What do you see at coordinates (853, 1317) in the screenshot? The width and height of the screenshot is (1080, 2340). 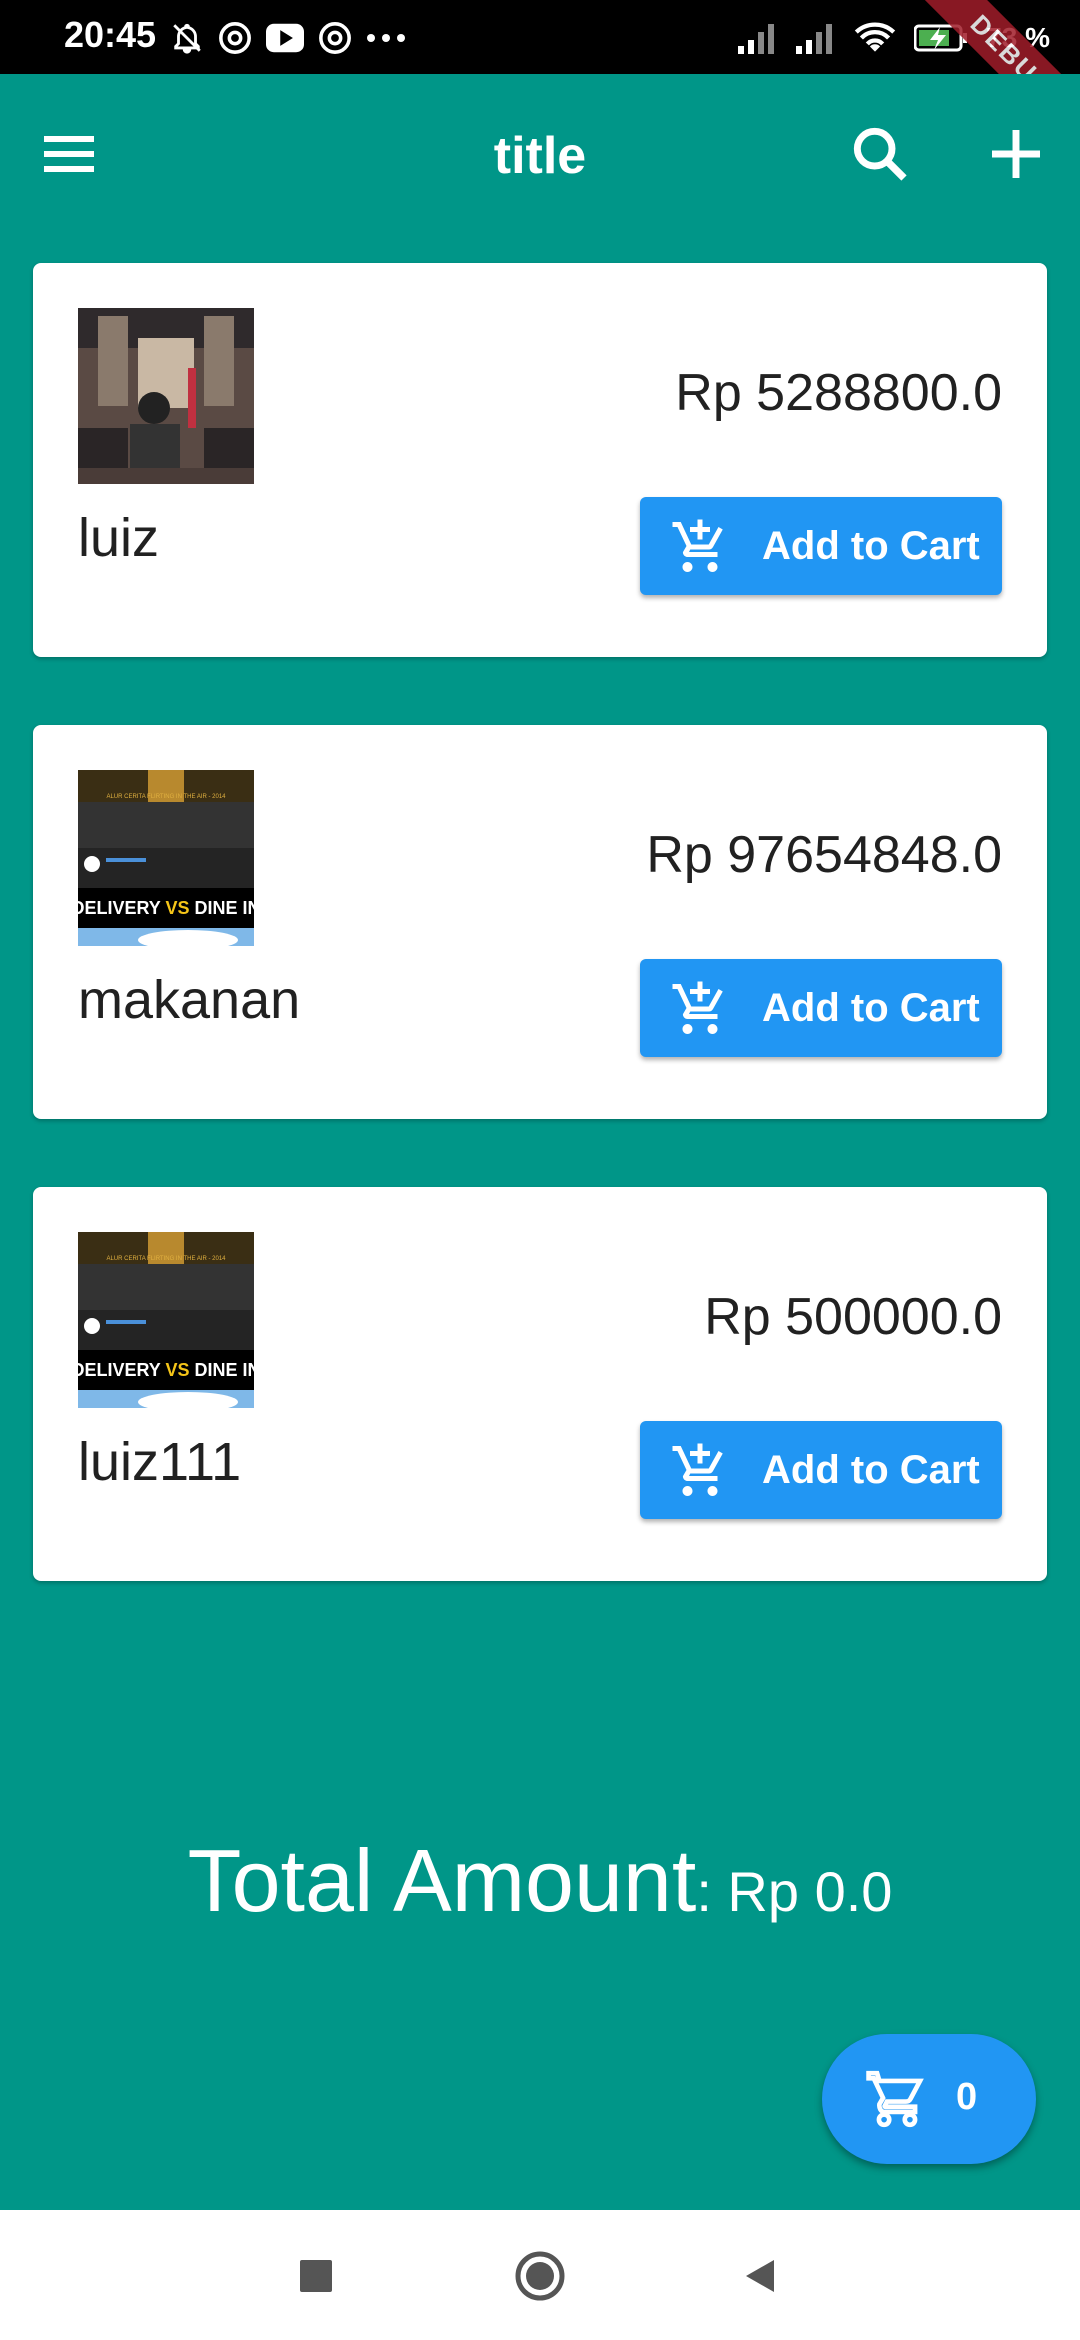 I see `product-price: Rp 500000.0` at bounding box center [853, 1317].